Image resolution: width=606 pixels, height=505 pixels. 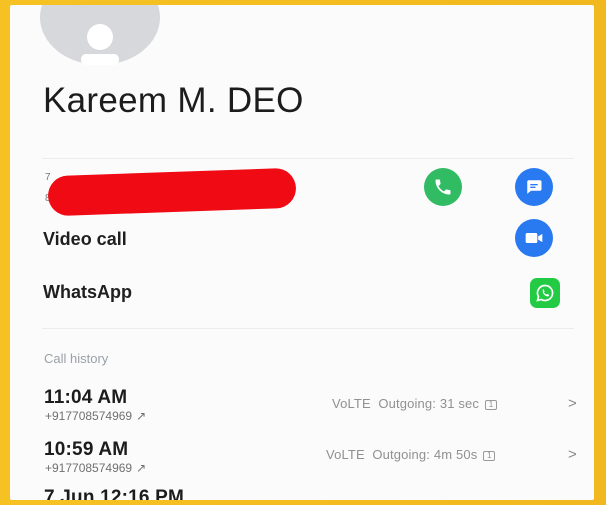 I want to click on video-camera-icon, so click(x=534, y=238).